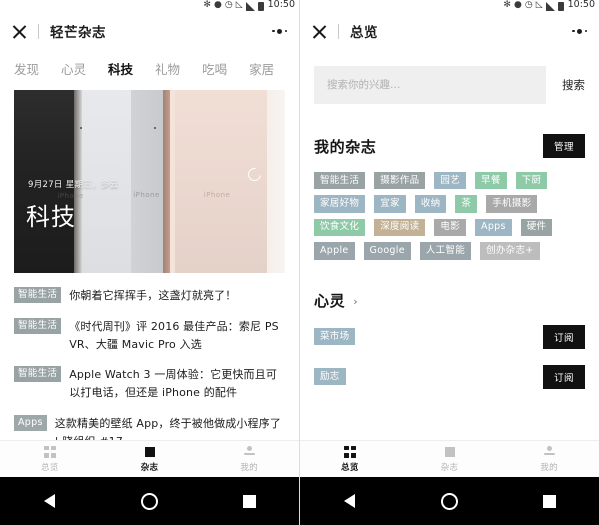 The height and width of the screenshot is (525, 599). Describe the element at coordinates (400, 181) in the screenshot. I see `chip-sheyingzuopin: 摄影作品` at that location.